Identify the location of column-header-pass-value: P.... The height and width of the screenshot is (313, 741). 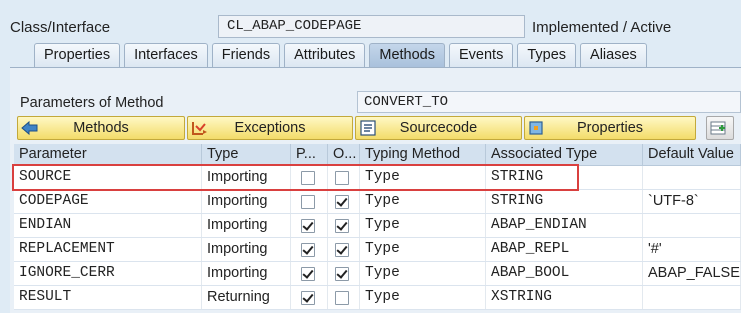
(309, 154).